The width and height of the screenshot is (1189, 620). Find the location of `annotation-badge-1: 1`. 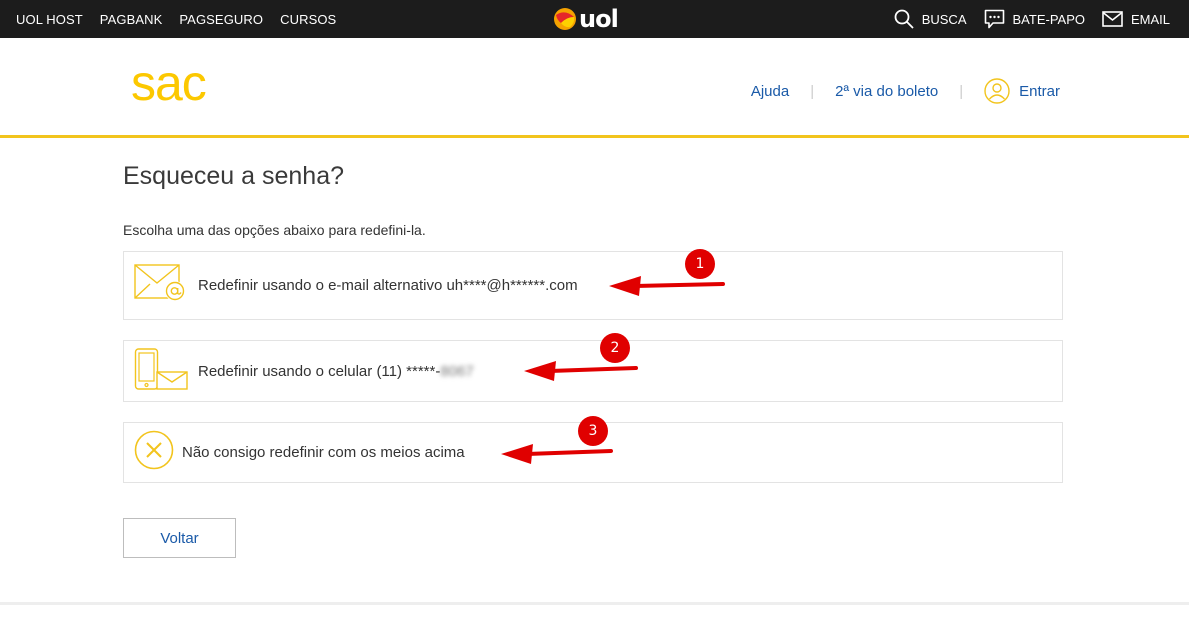

annotation-badge-1: 1 is located at coordinates (700, 264).